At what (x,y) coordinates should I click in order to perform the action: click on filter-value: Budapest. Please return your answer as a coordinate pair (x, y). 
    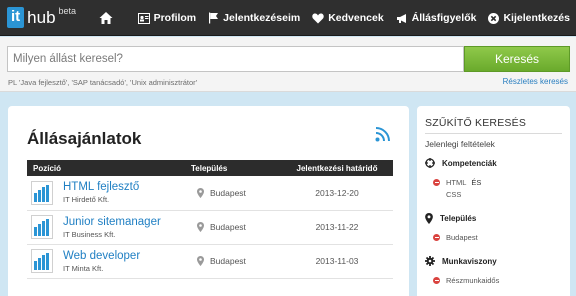
    Looking at the image, I should click on (455, 237).